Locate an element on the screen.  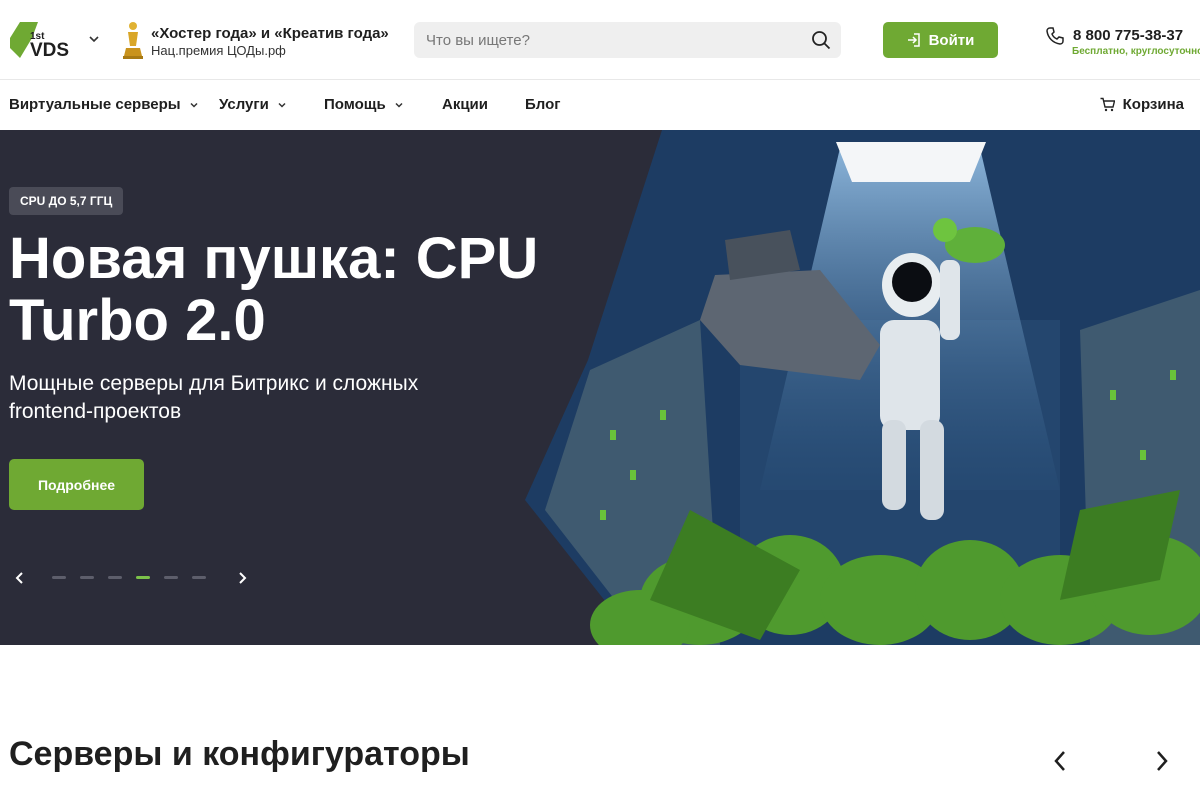
slider-dots is located at coordinates (129, 577).